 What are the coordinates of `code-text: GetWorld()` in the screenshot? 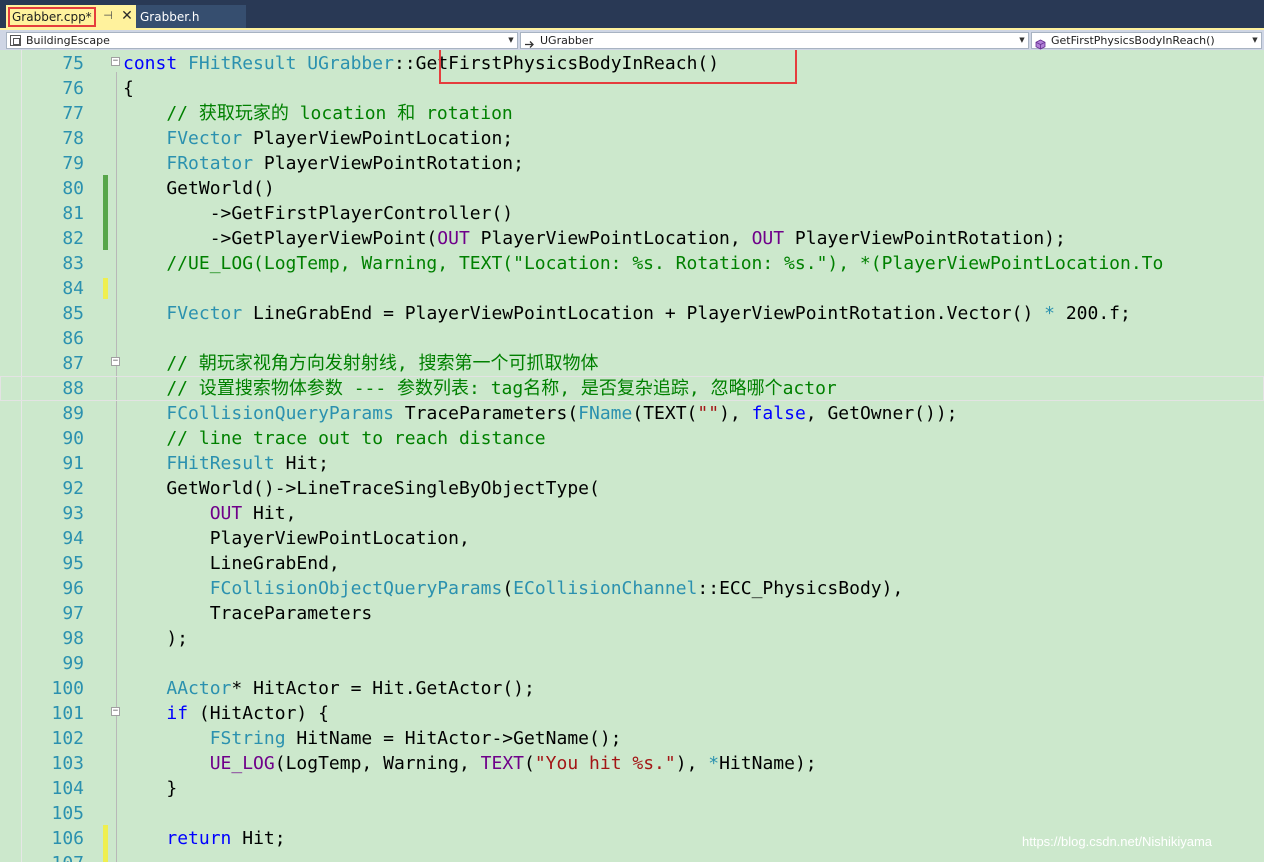 It's located at (198, 188).